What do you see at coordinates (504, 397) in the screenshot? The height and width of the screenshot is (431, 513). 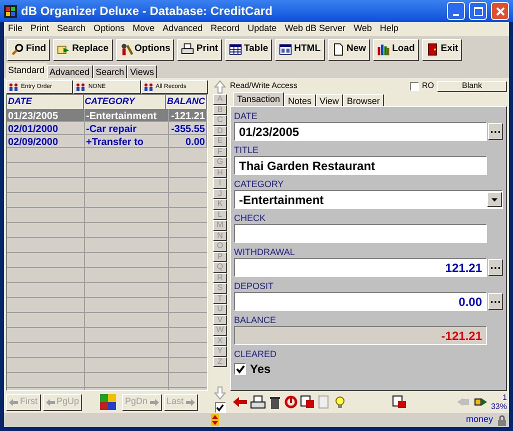 I see `record-number: 1` at bounding box center [504, 397].